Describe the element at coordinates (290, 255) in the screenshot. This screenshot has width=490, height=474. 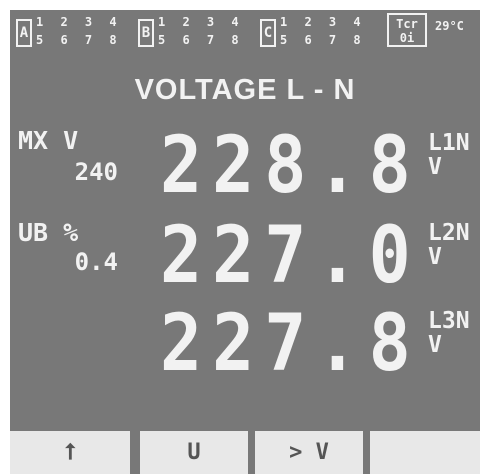
I see `reading-l2n-value: 227.0` at that location.